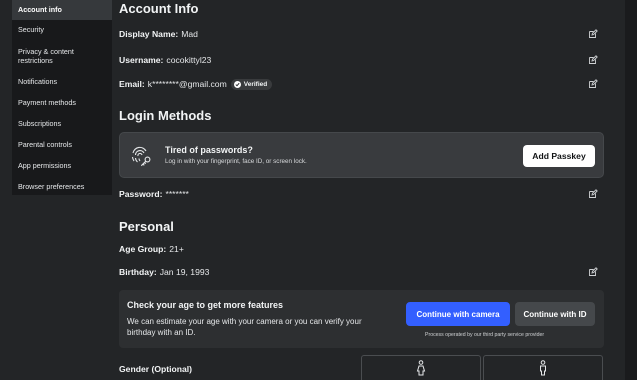 This screenshot has width=637, height=380. What do you see at coordinates (184, 272) in the screenshot?
I see `birthday-value: Jan 19, 1993` at bounding box center [184, 272].